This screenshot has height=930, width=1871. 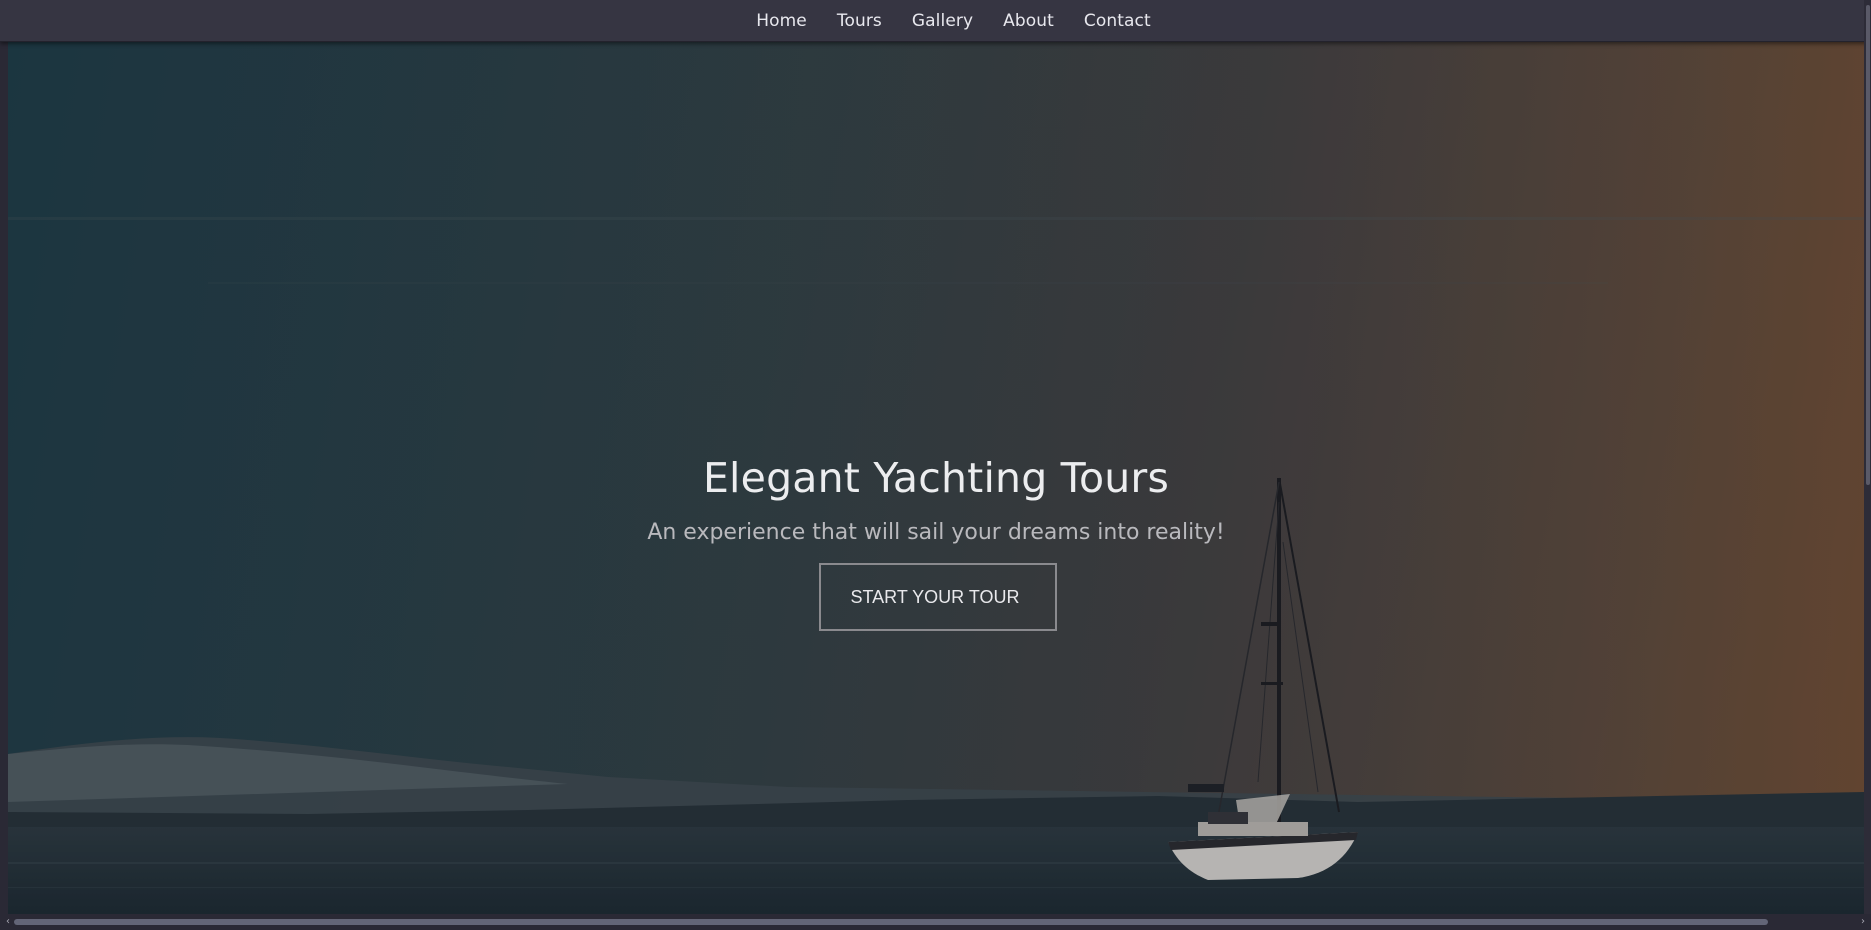 I want to click on nav-link-tours: Tours, so click(x=859, y=21).